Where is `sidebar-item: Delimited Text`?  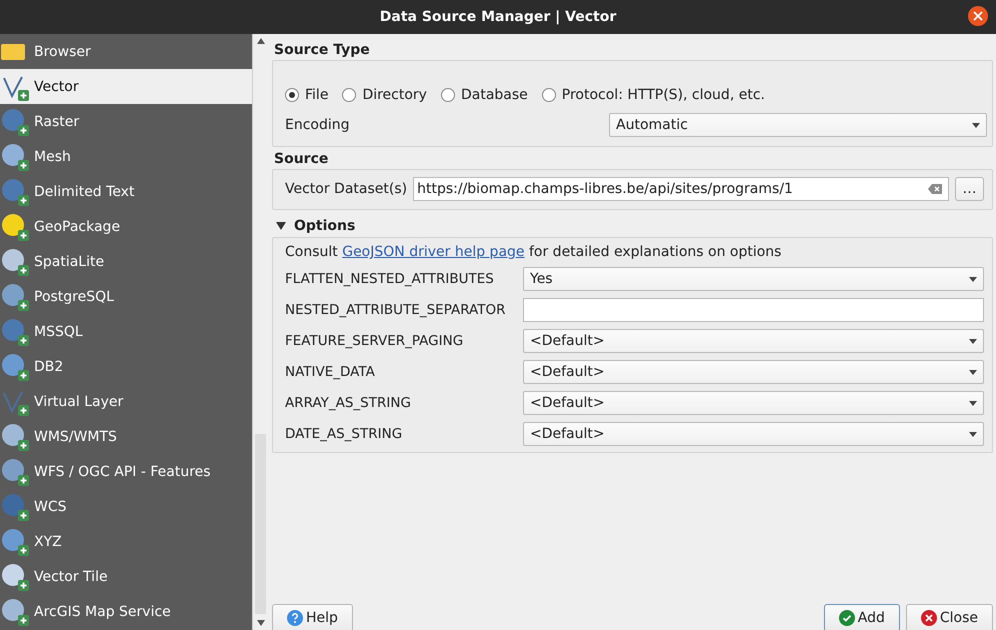 sidebar-item: Delimited Text is located at coordinates (126, 191).